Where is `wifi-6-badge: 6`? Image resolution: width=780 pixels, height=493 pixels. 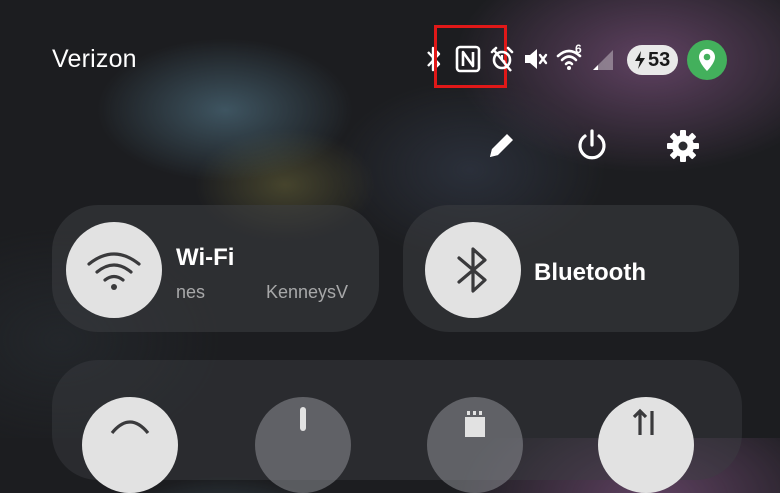 wifi-6-badge: 6 is located at coordinates (578, 49).